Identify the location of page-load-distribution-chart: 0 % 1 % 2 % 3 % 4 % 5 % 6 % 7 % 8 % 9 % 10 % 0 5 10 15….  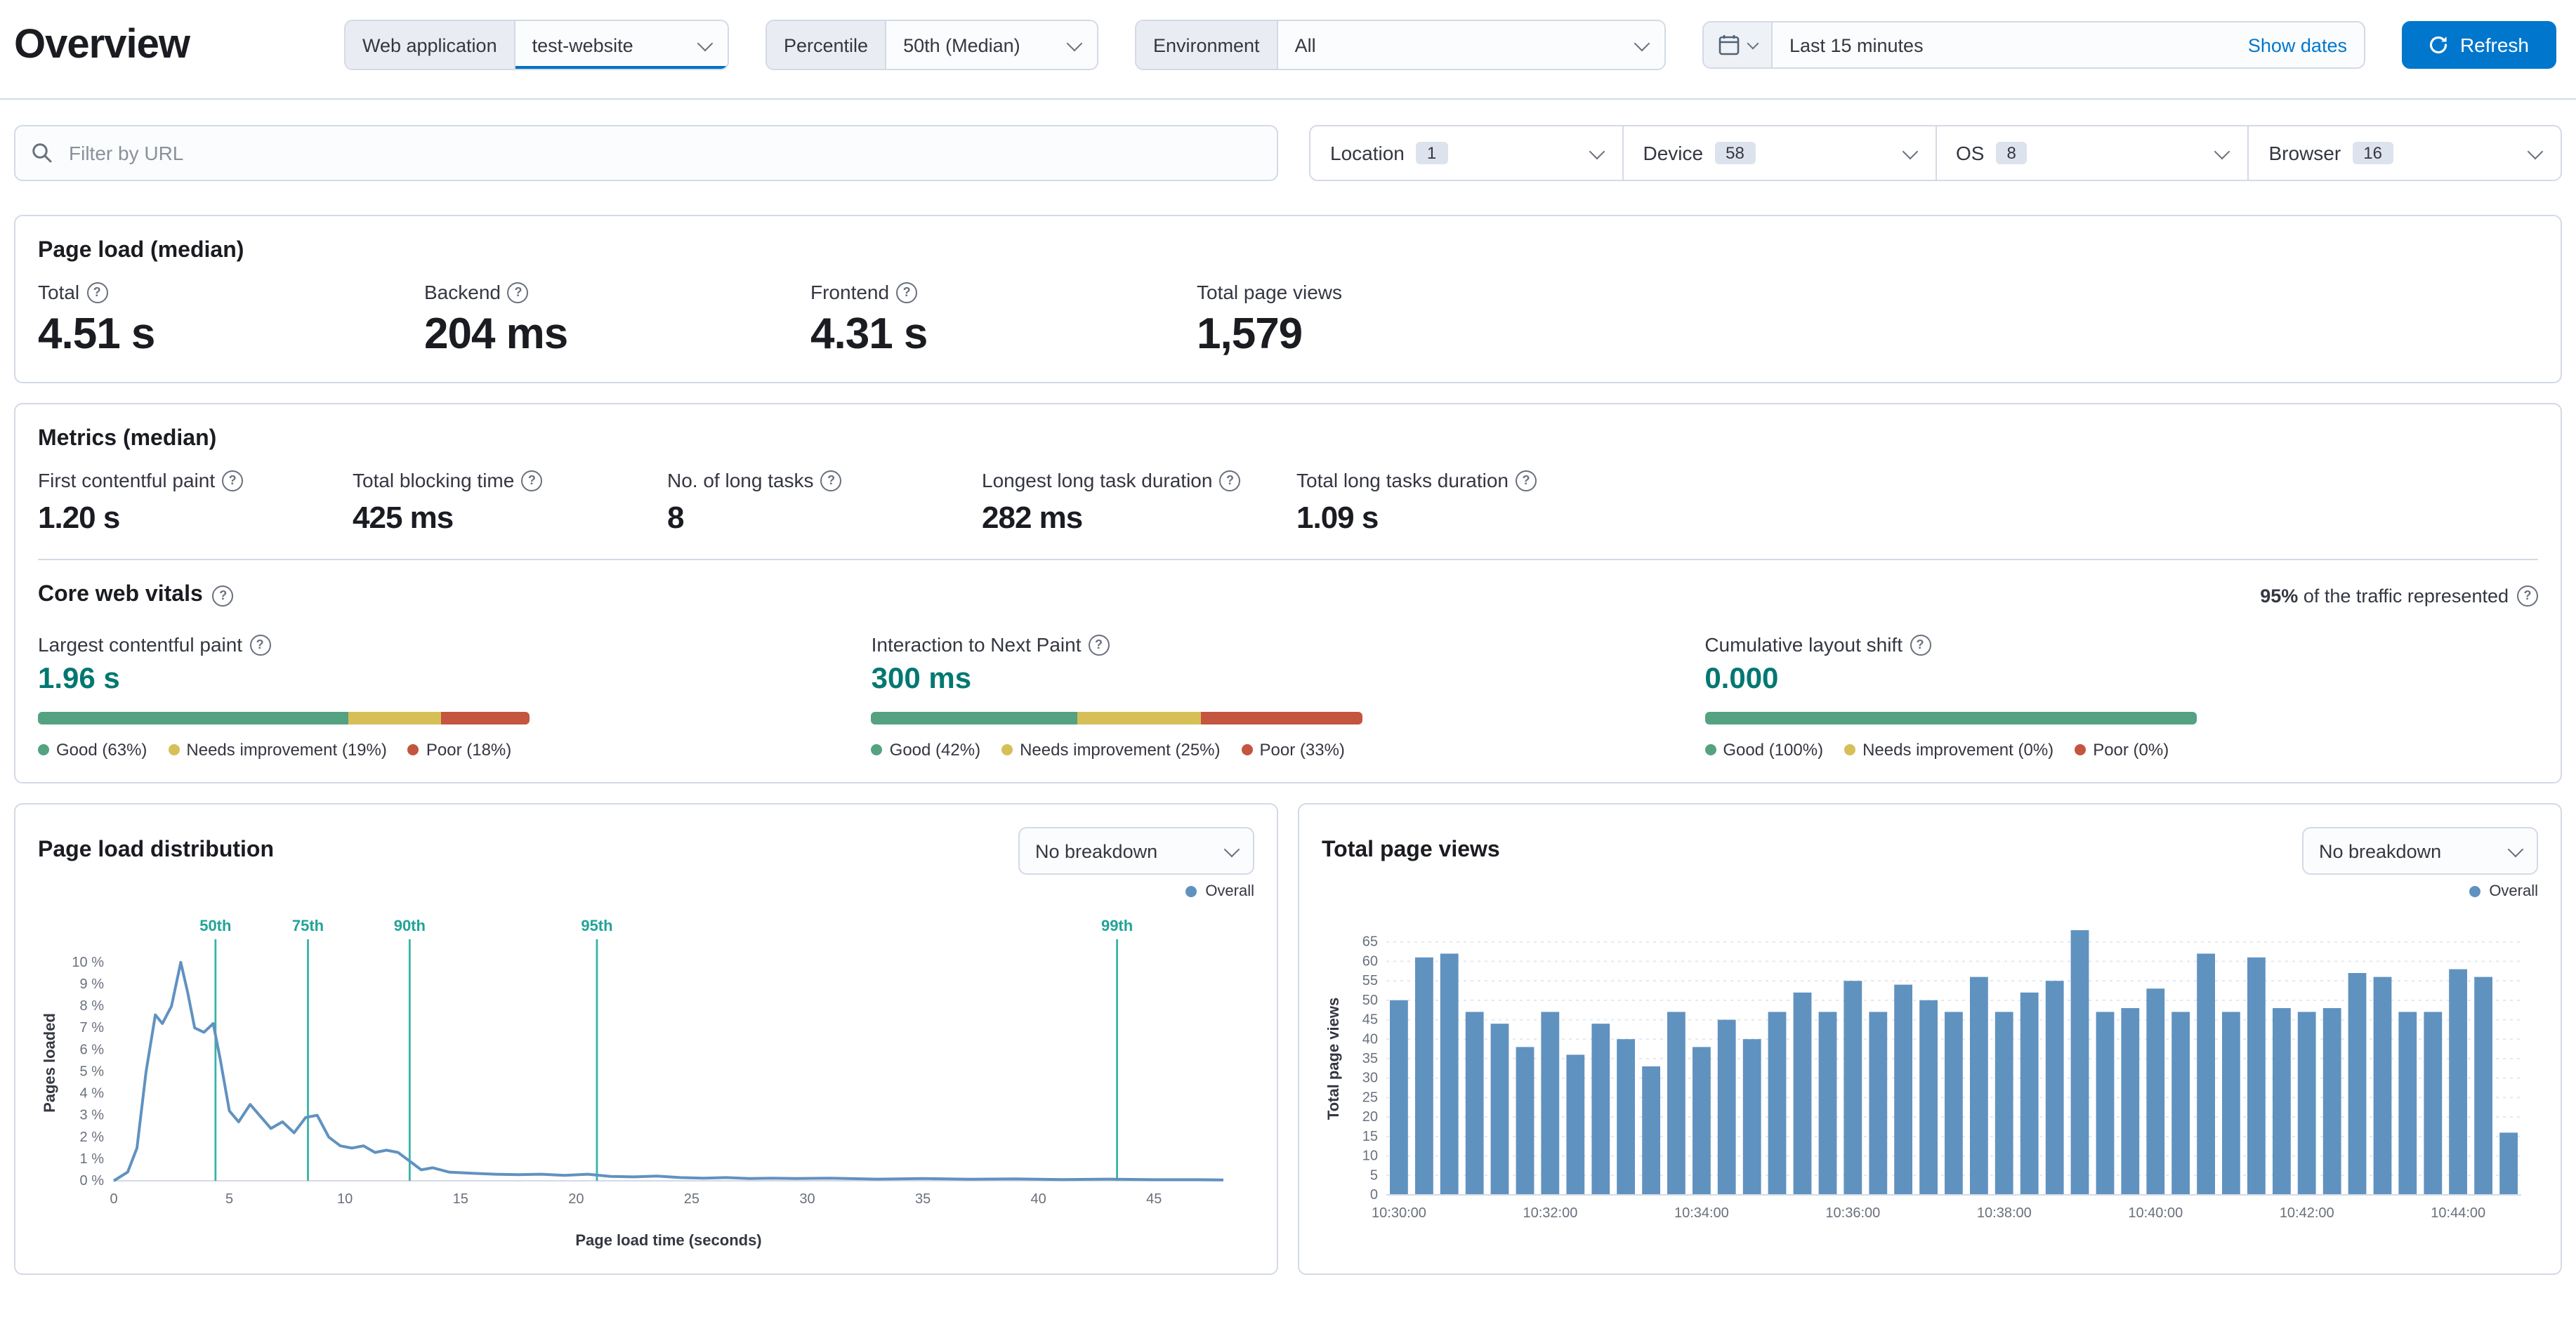
(646, 1082).